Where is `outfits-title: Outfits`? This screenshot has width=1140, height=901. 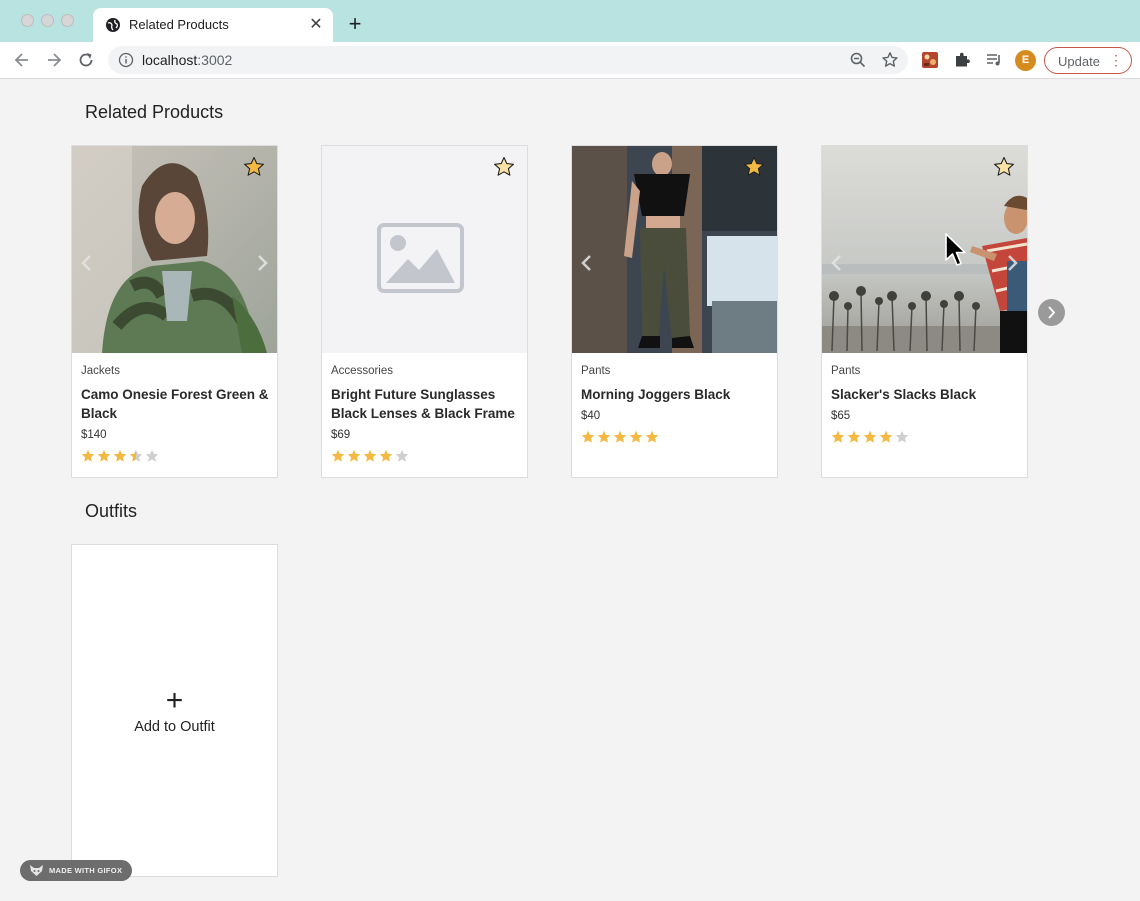 outfits-title: Outfits is located at coordinates (111, 511).